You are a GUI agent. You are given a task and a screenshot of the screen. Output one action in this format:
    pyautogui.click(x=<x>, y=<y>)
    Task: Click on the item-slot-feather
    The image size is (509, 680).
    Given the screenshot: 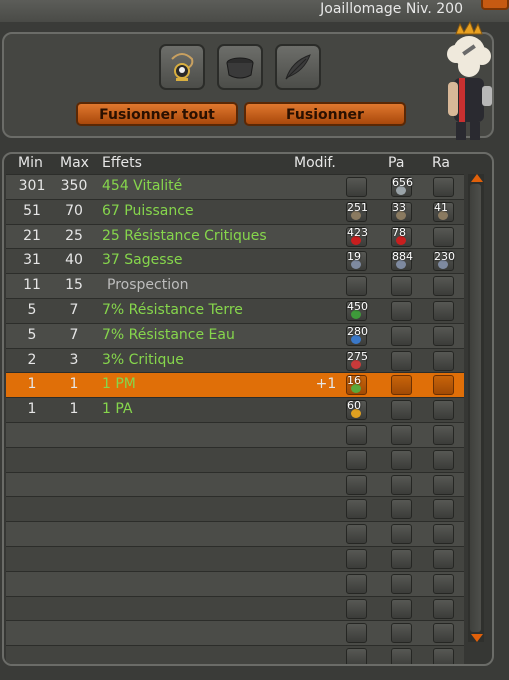 What is the action you would take?
    pyautogui.click(x=298, y=67)
    